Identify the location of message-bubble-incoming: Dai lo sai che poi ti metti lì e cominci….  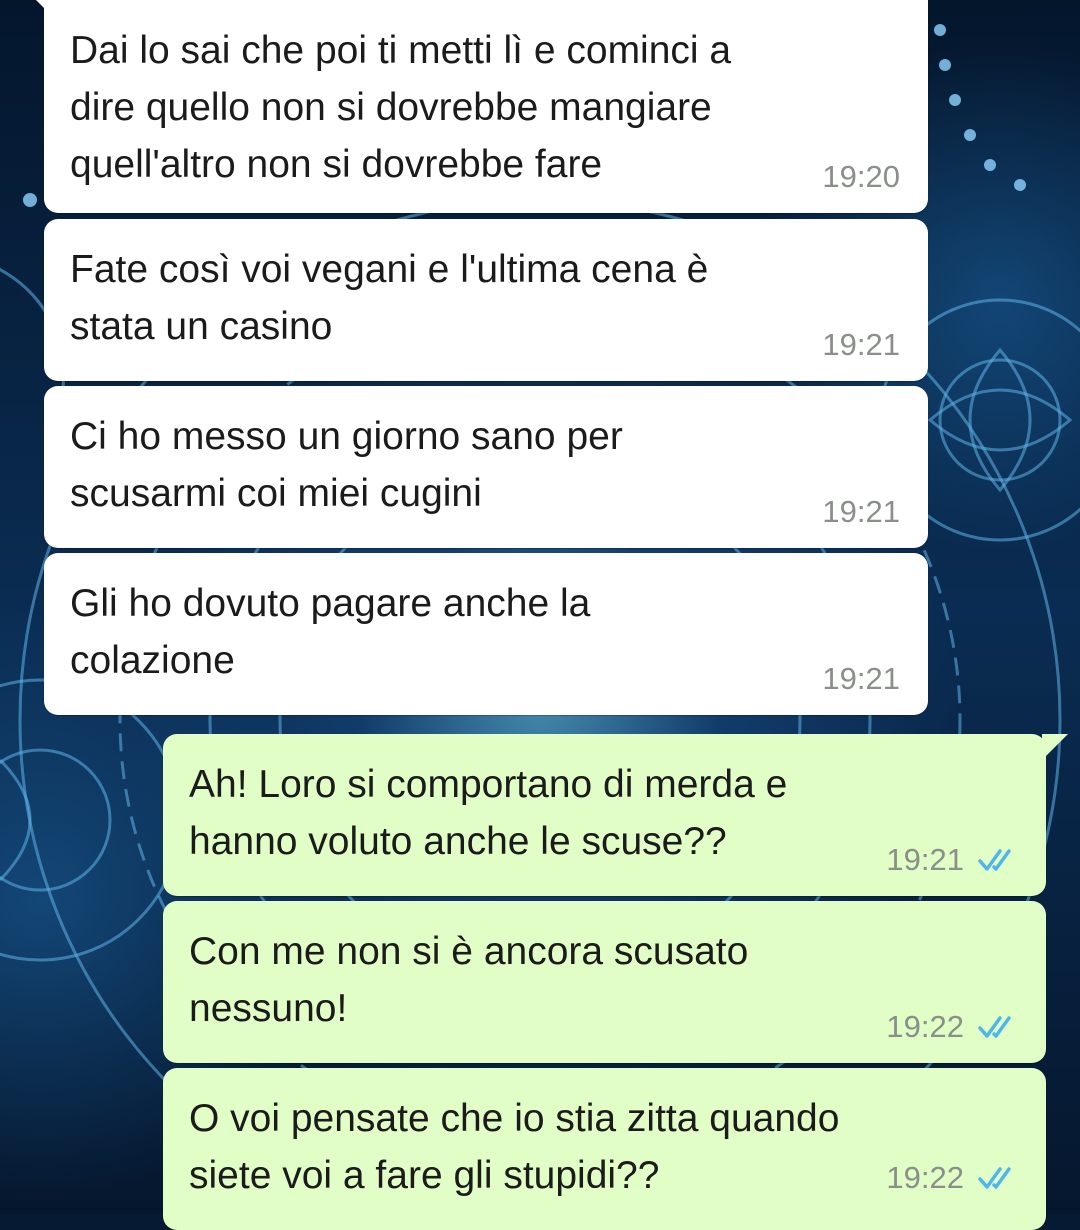
(475, 106).